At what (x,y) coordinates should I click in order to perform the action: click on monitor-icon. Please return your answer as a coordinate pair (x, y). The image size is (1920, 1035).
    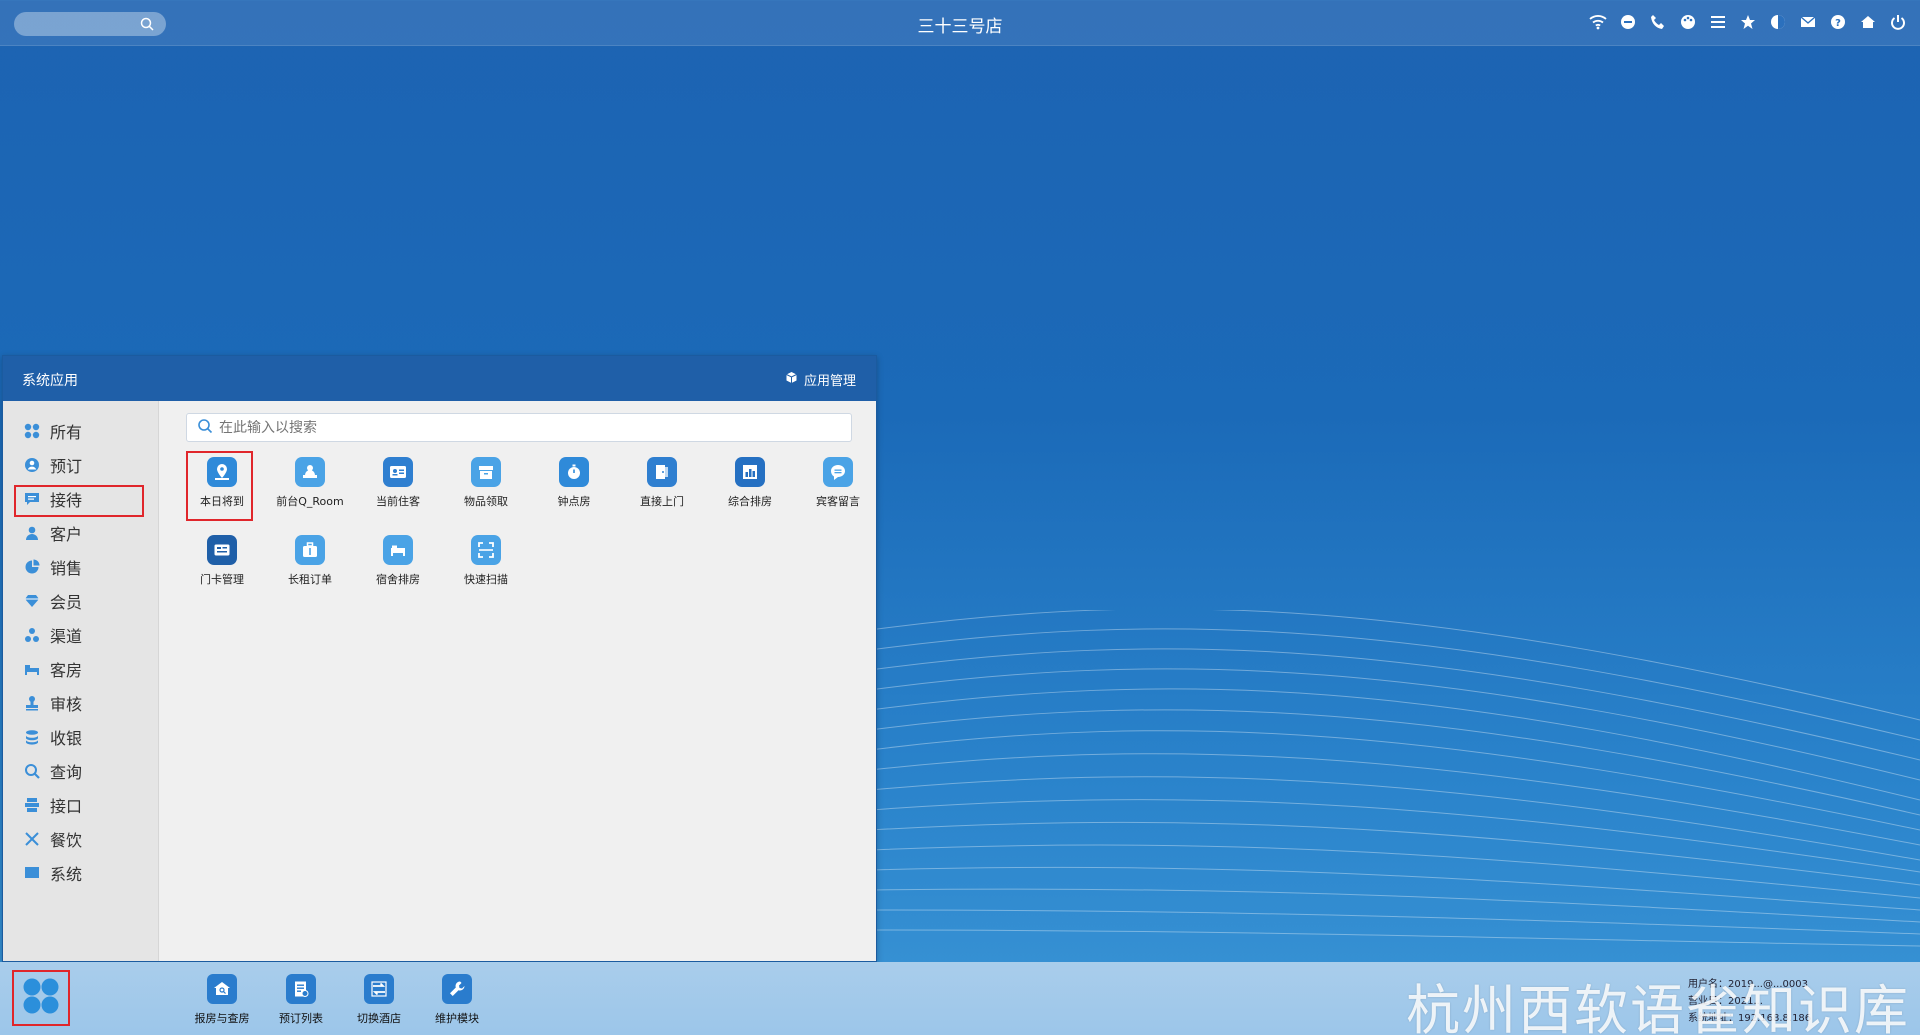
    Looking at the image, I should click on (32, 873).